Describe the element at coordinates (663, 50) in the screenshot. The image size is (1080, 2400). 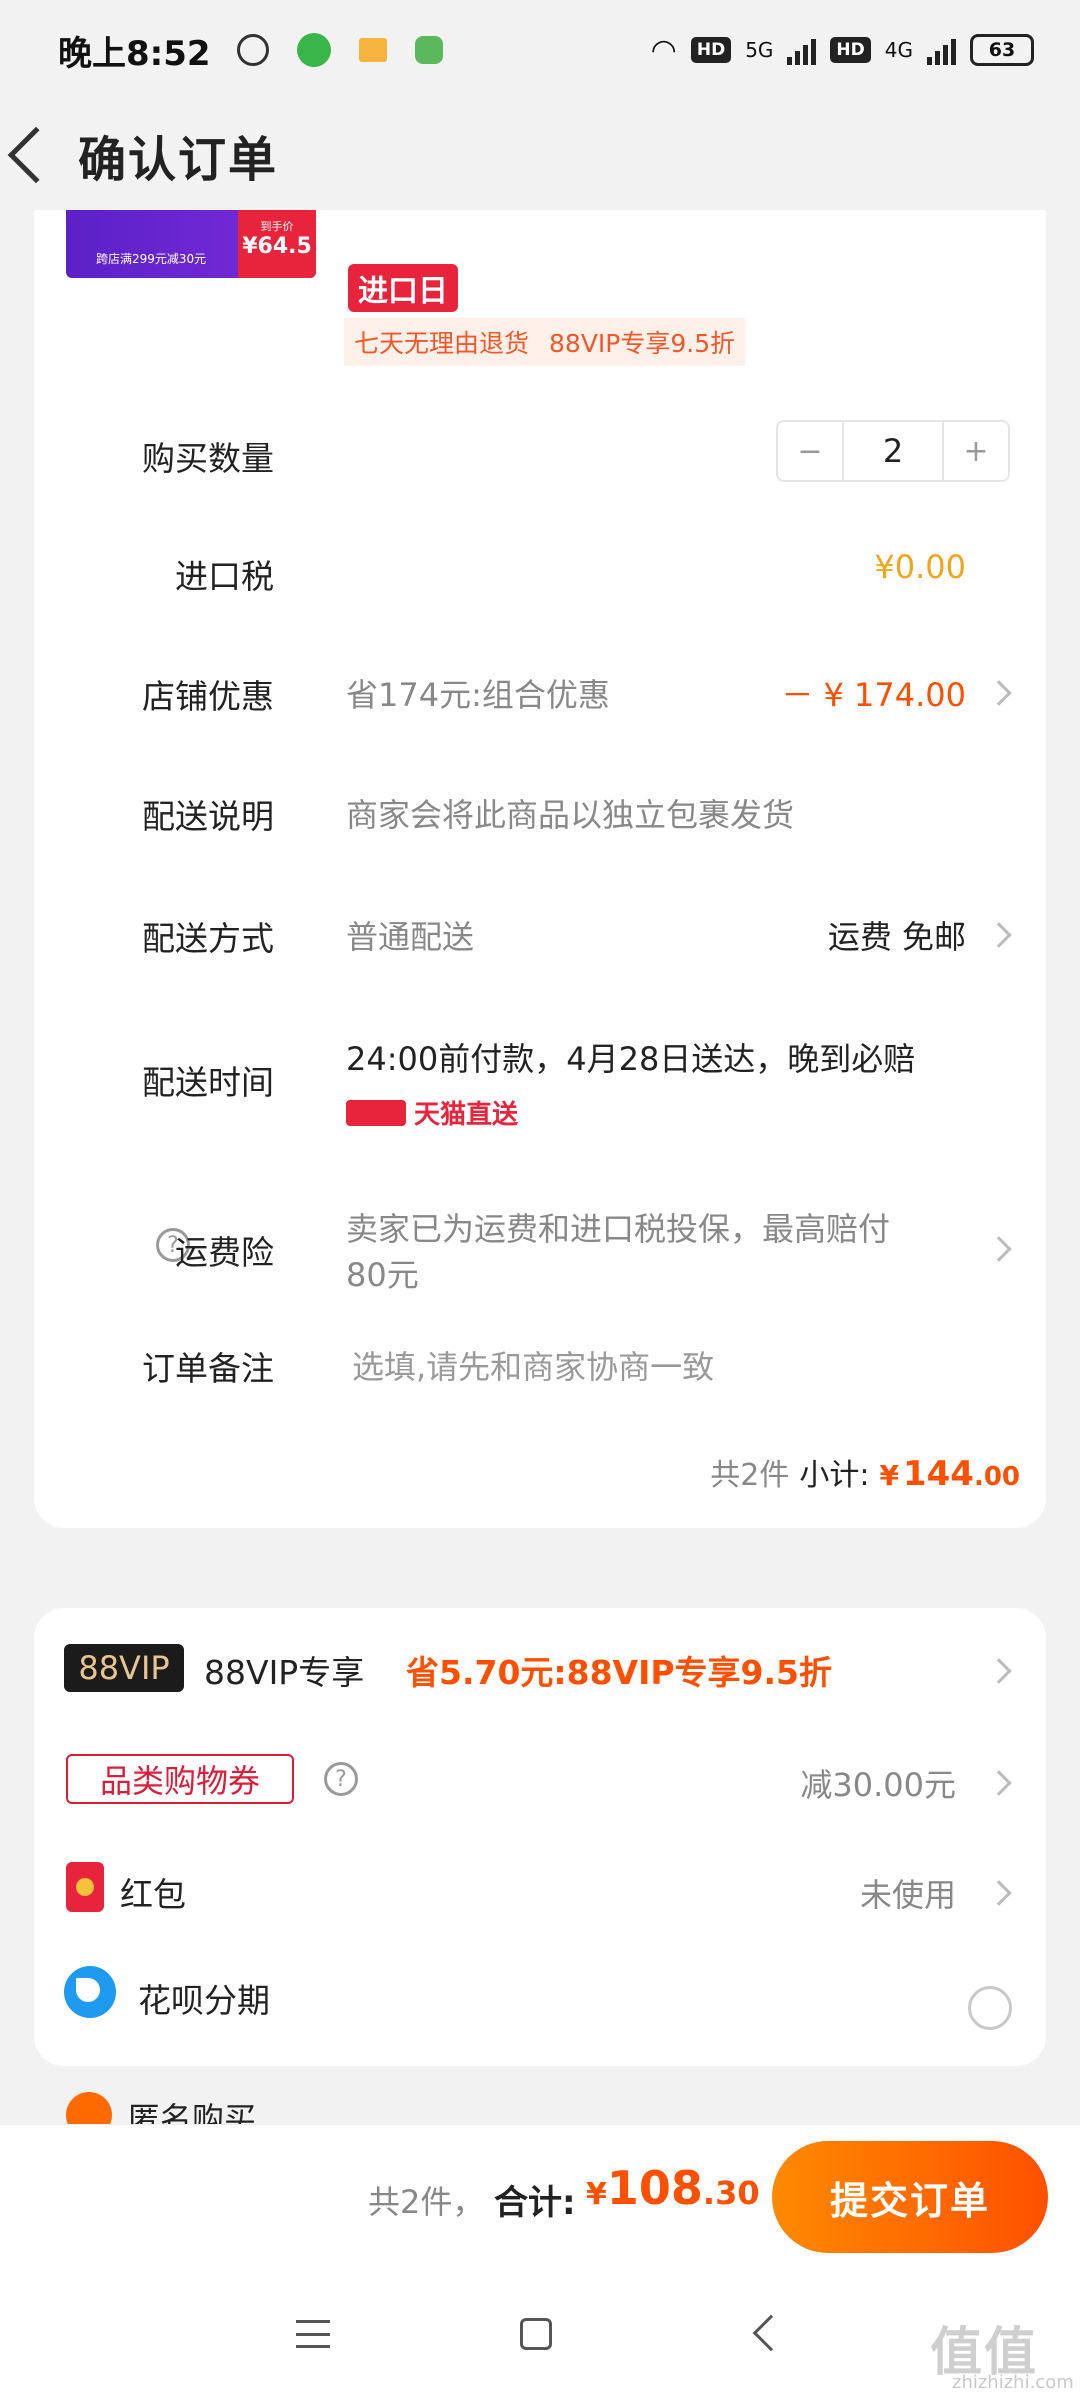
I see `wifi-icon: ◠` at that location.